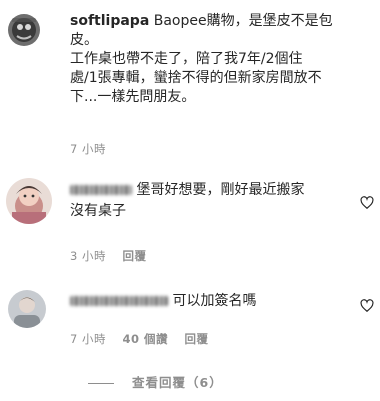 This screenshot has height=401, width=380. I want to click on view-replies-button: 查看回覆（6）, so click(155, 381).